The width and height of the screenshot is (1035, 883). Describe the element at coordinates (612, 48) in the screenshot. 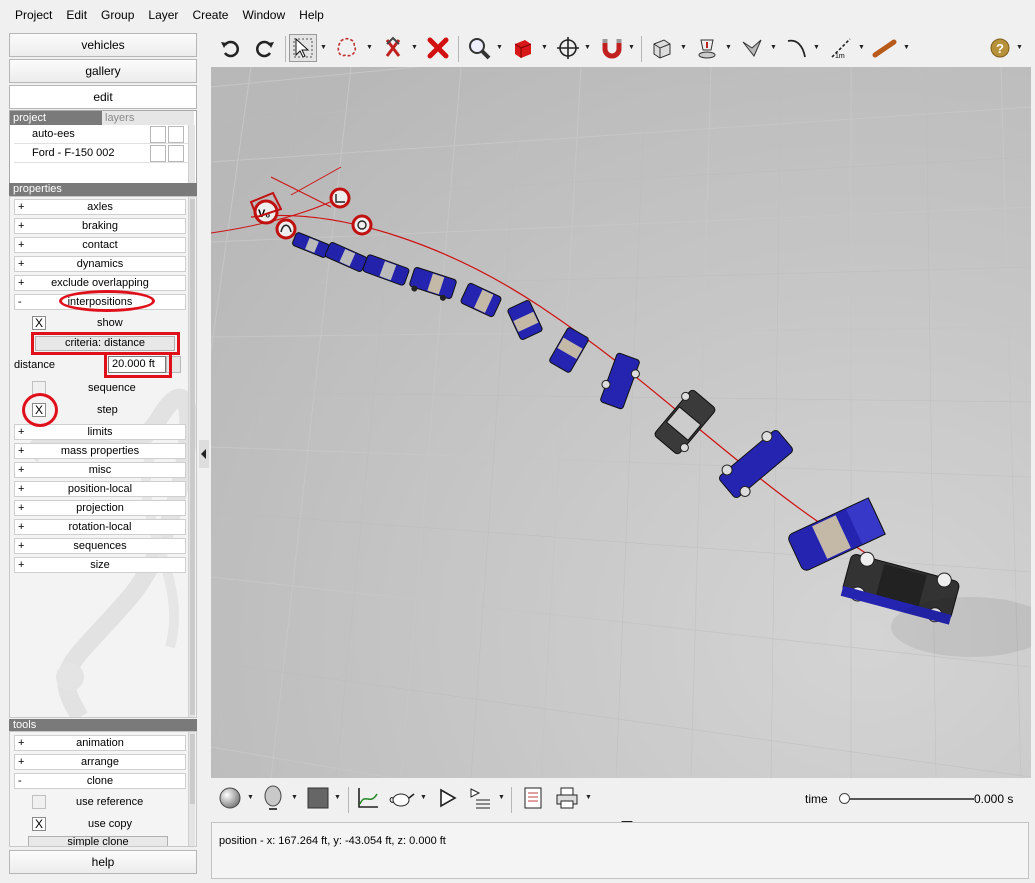

I see `magnet-icon` at that location.